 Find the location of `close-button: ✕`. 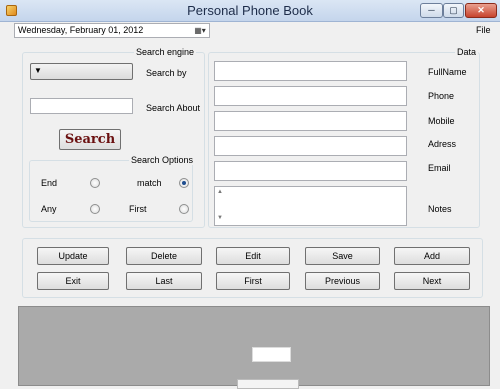

close-button: ✕ is located at coordinates (481, 10).